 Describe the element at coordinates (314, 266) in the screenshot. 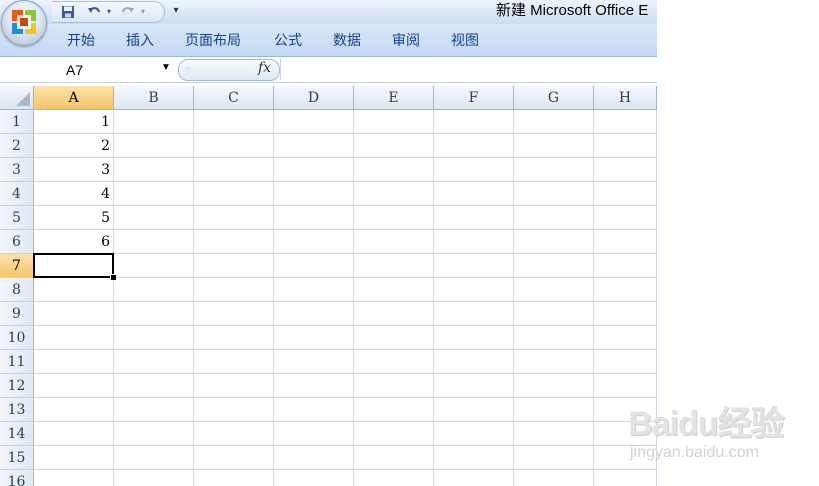

I see `cell-d7` at that location.